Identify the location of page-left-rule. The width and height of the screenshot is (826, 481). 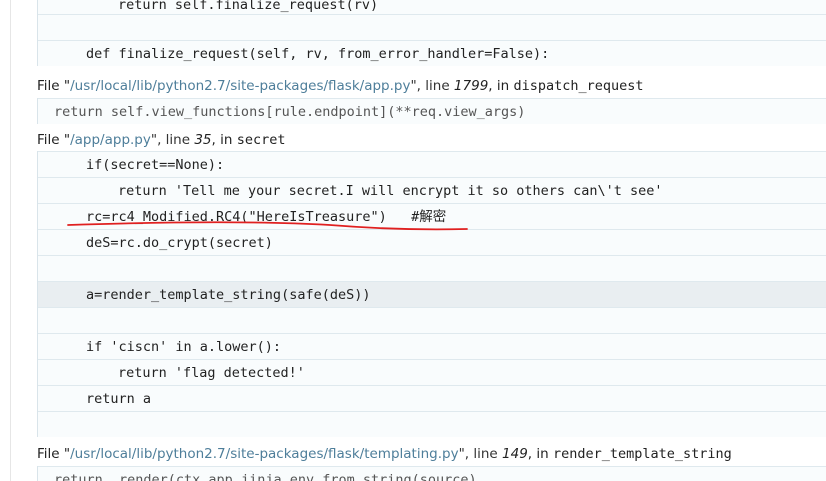
(10, 240).